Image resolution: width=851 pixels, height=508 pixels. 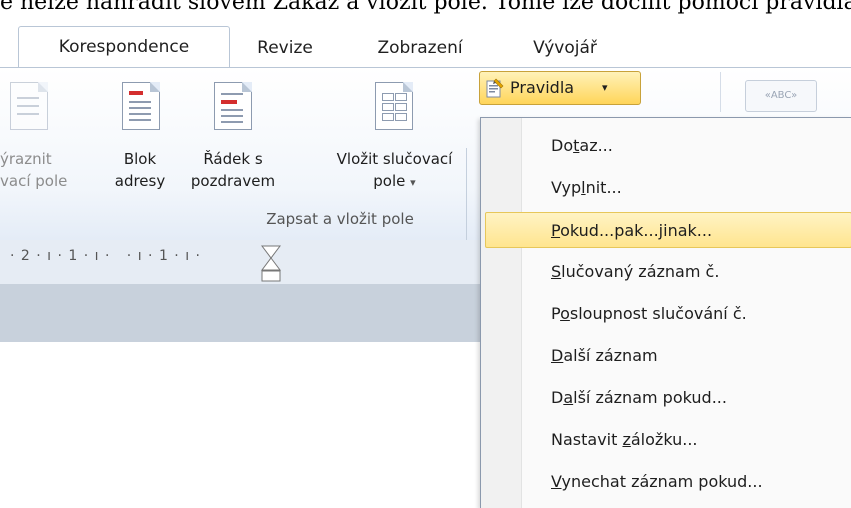 I want to click on preview-results-button: «ABC», so click(x=781, y=96).